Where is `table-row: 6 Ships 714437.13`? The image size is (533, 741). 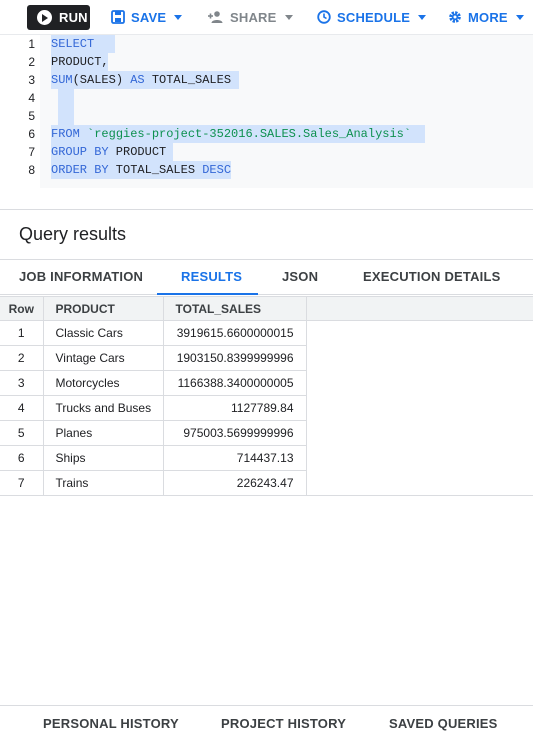 table-row: 6 Ships 714437.13 is located at coordinates (153, 458).